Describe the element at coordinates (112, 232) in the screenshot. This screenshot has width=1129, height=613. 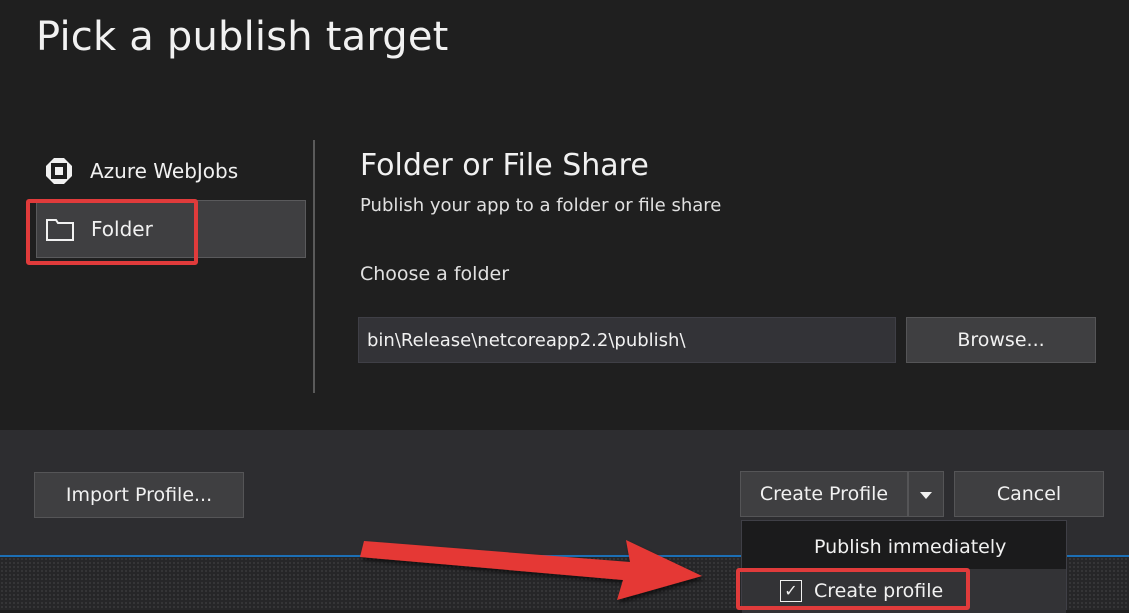
I see `highlight-box-folder` at that location.